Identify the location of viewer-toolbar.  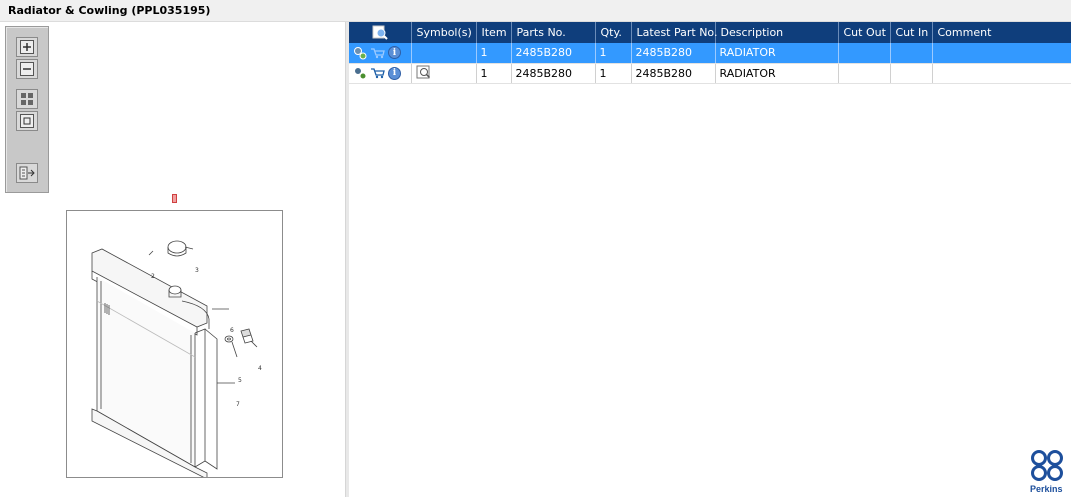
(27, 109).